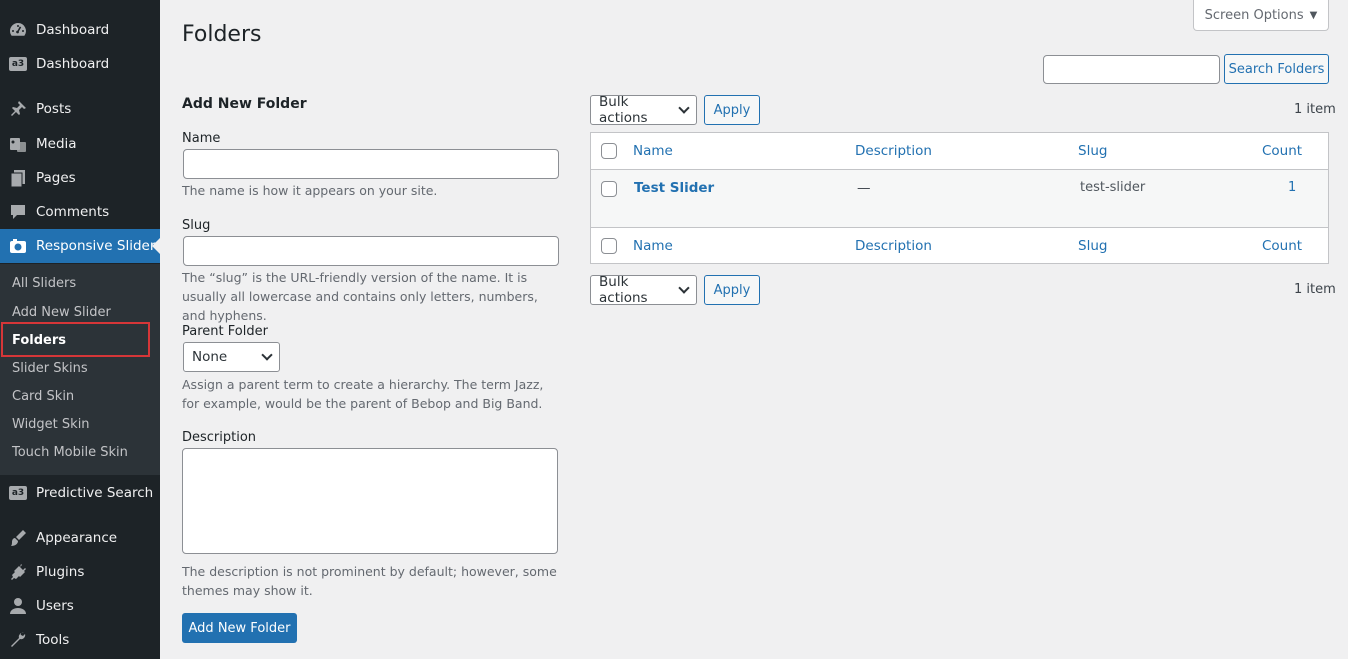 This screenshot has height=659, width=1348. What do you see at coordinates (371, 251) in the screenshot?
I see `slug-input` at bounding box center [371, 251].